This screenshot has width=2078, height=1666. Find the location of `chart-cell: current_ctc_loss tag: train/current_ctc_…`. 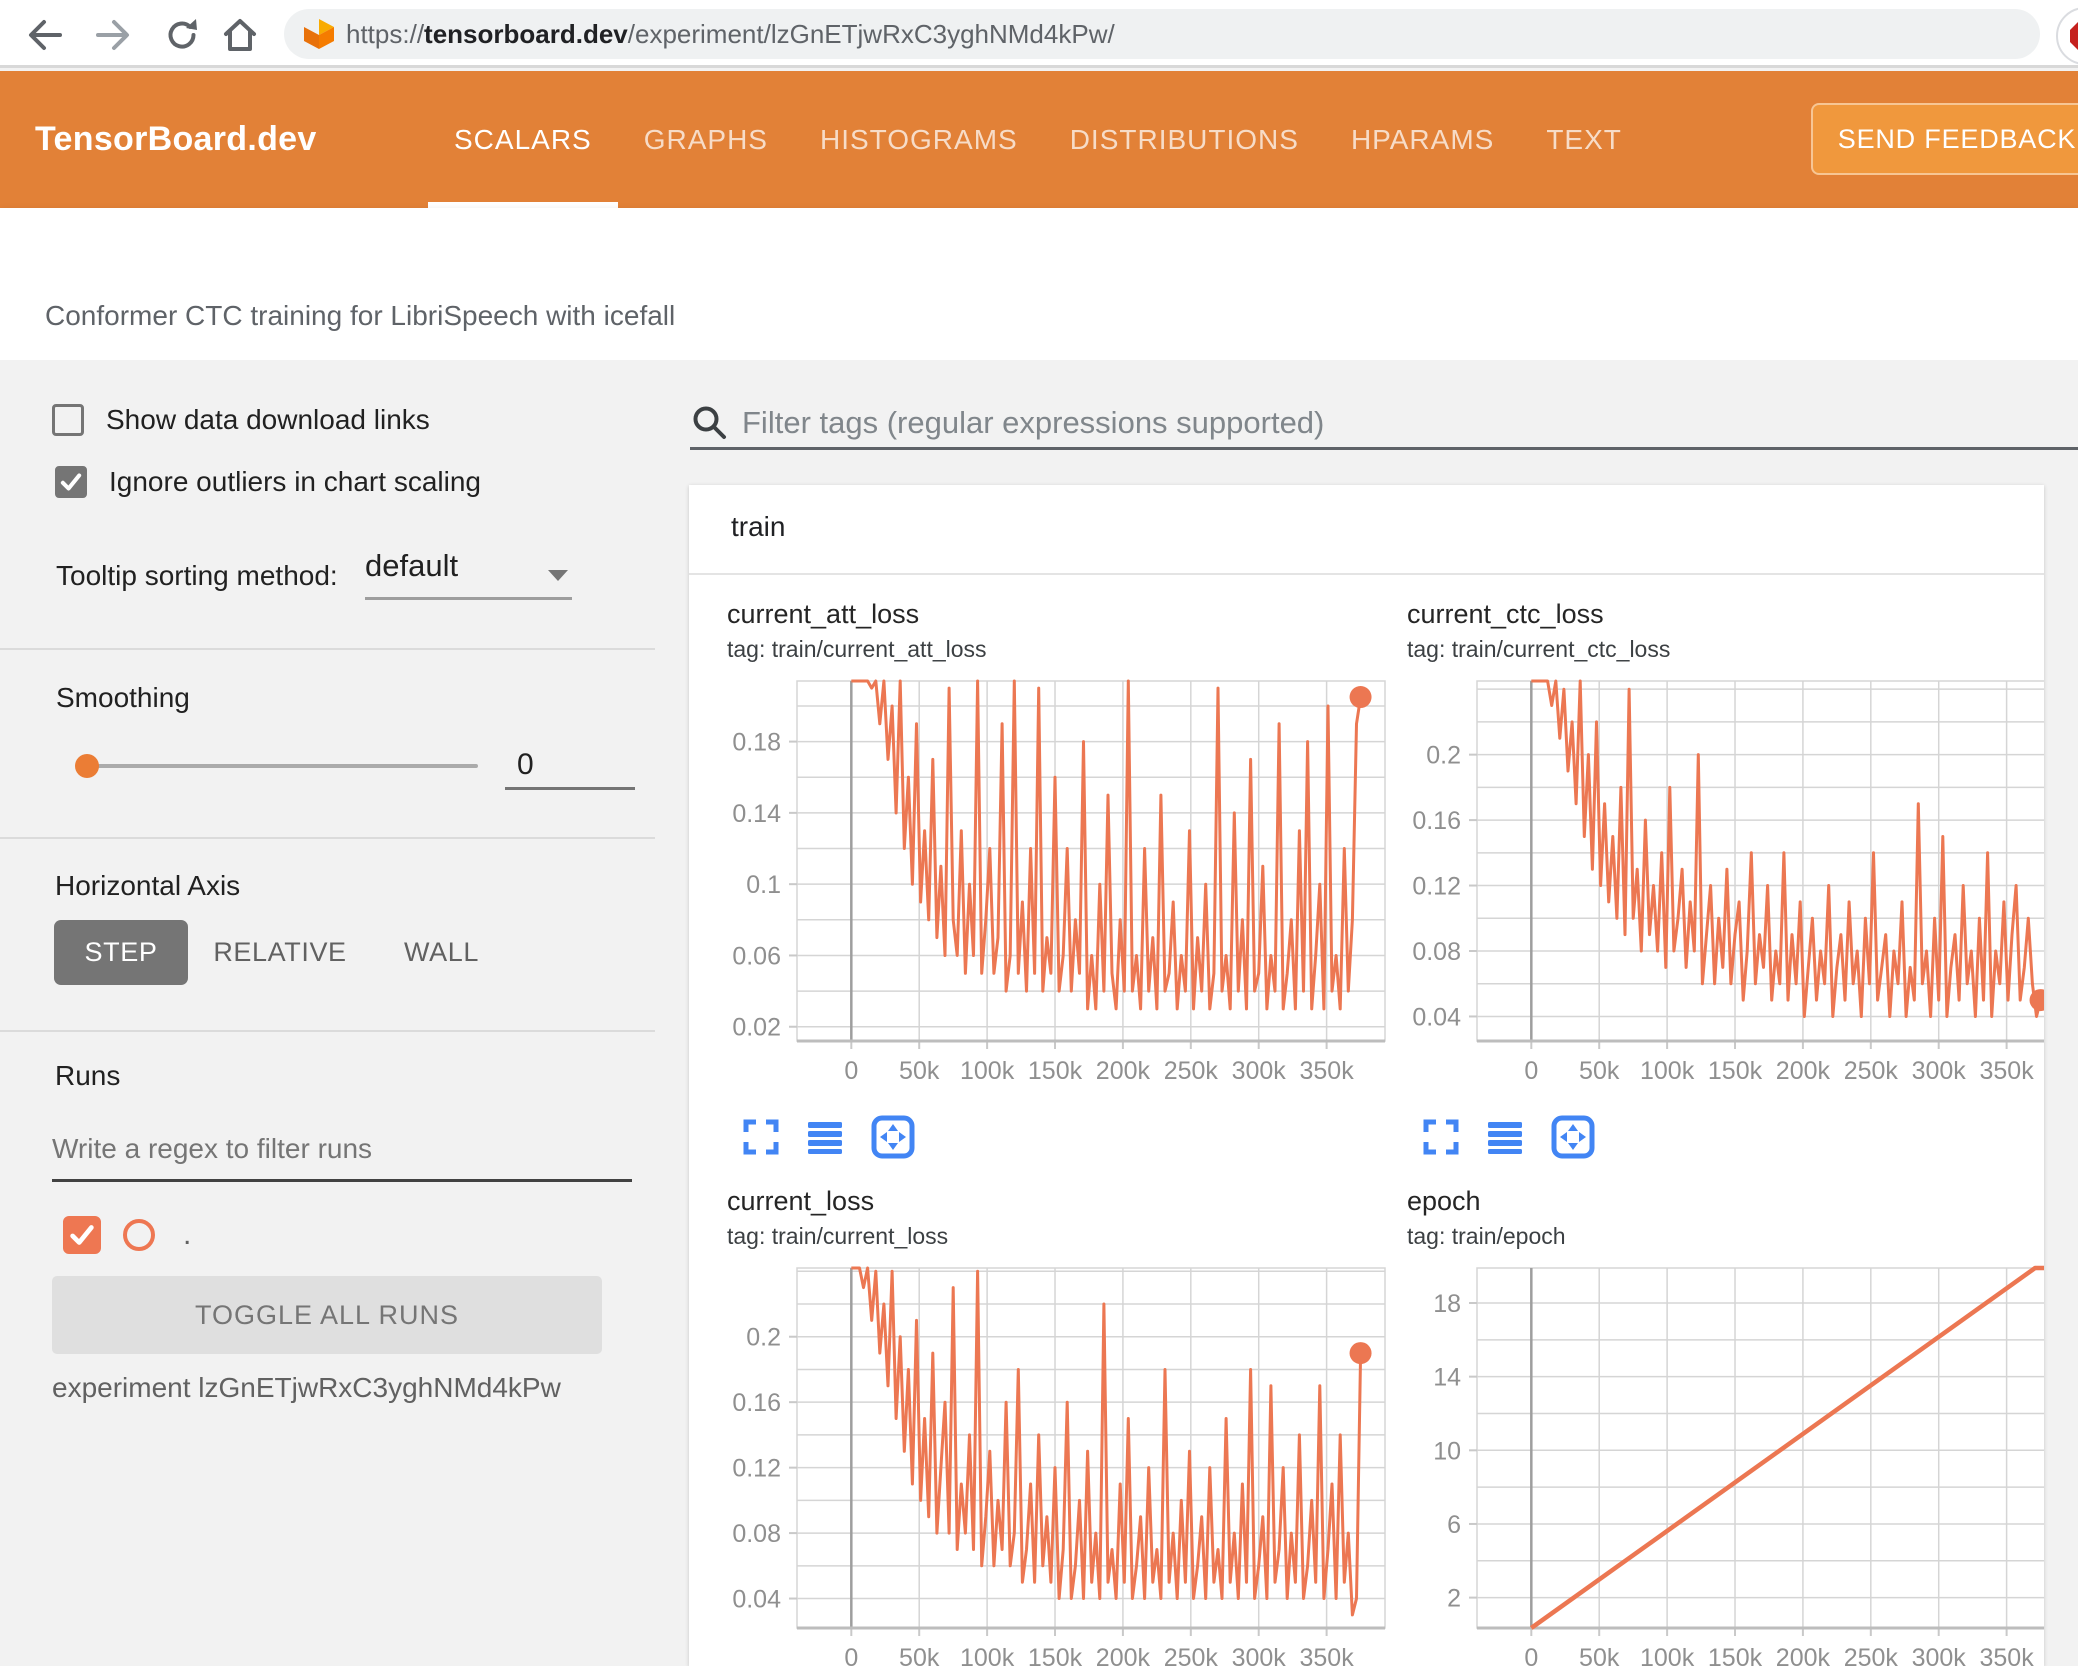

chart-cell: current_ctc_loss tag: train/current_ctc_… is located at coordinates (1710, 878).